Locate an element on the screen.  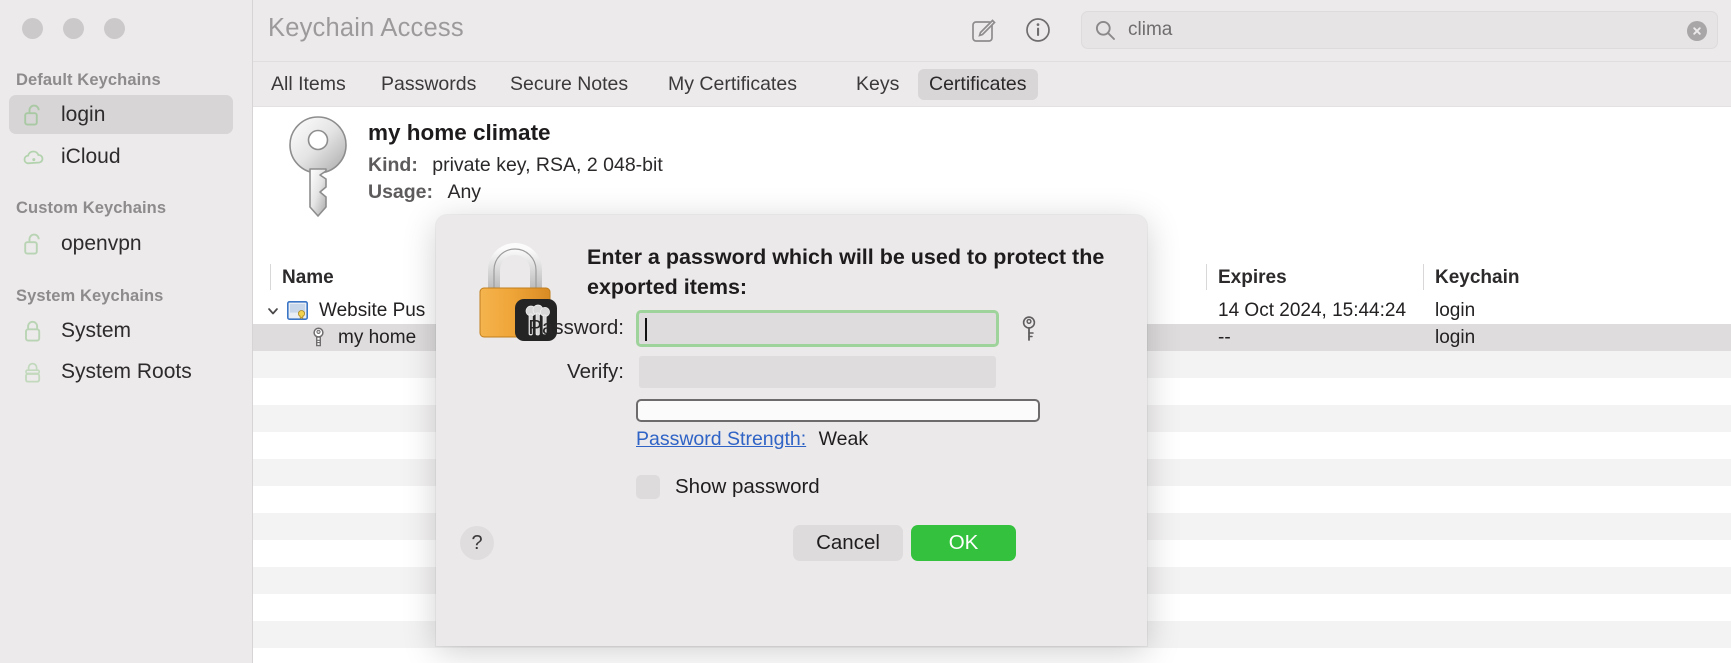
cloud-icon is located at coordinates (34, 157).